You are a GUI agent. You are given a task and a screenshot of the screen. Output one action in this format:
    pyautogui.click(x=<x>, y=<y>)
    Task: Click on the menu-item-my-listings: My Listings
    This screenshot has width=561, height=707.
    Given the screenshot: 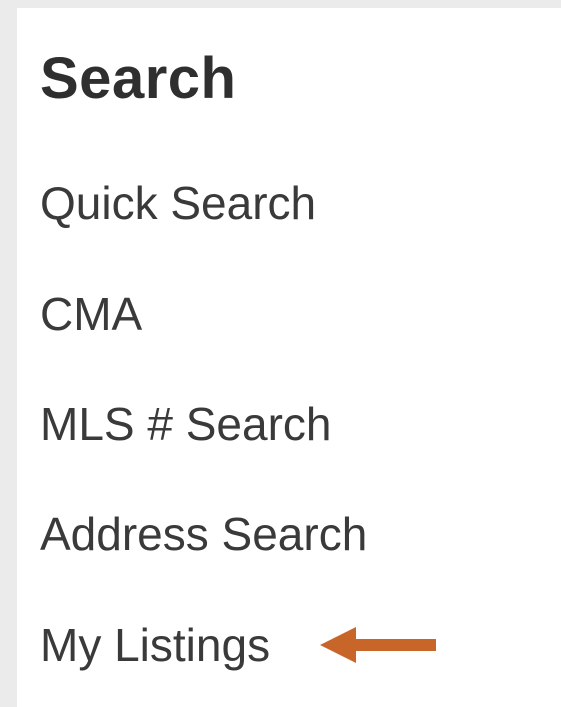 What is the action you would take?
    pyautogui.click(x=155, y=645)
    